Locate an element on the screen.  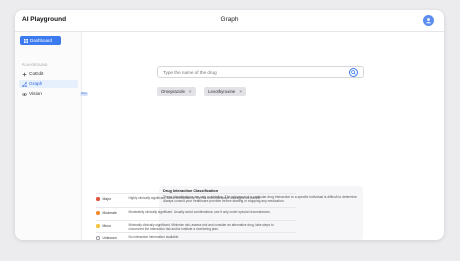
chip-label: Omeprazole is located at coordinates (173, 91).